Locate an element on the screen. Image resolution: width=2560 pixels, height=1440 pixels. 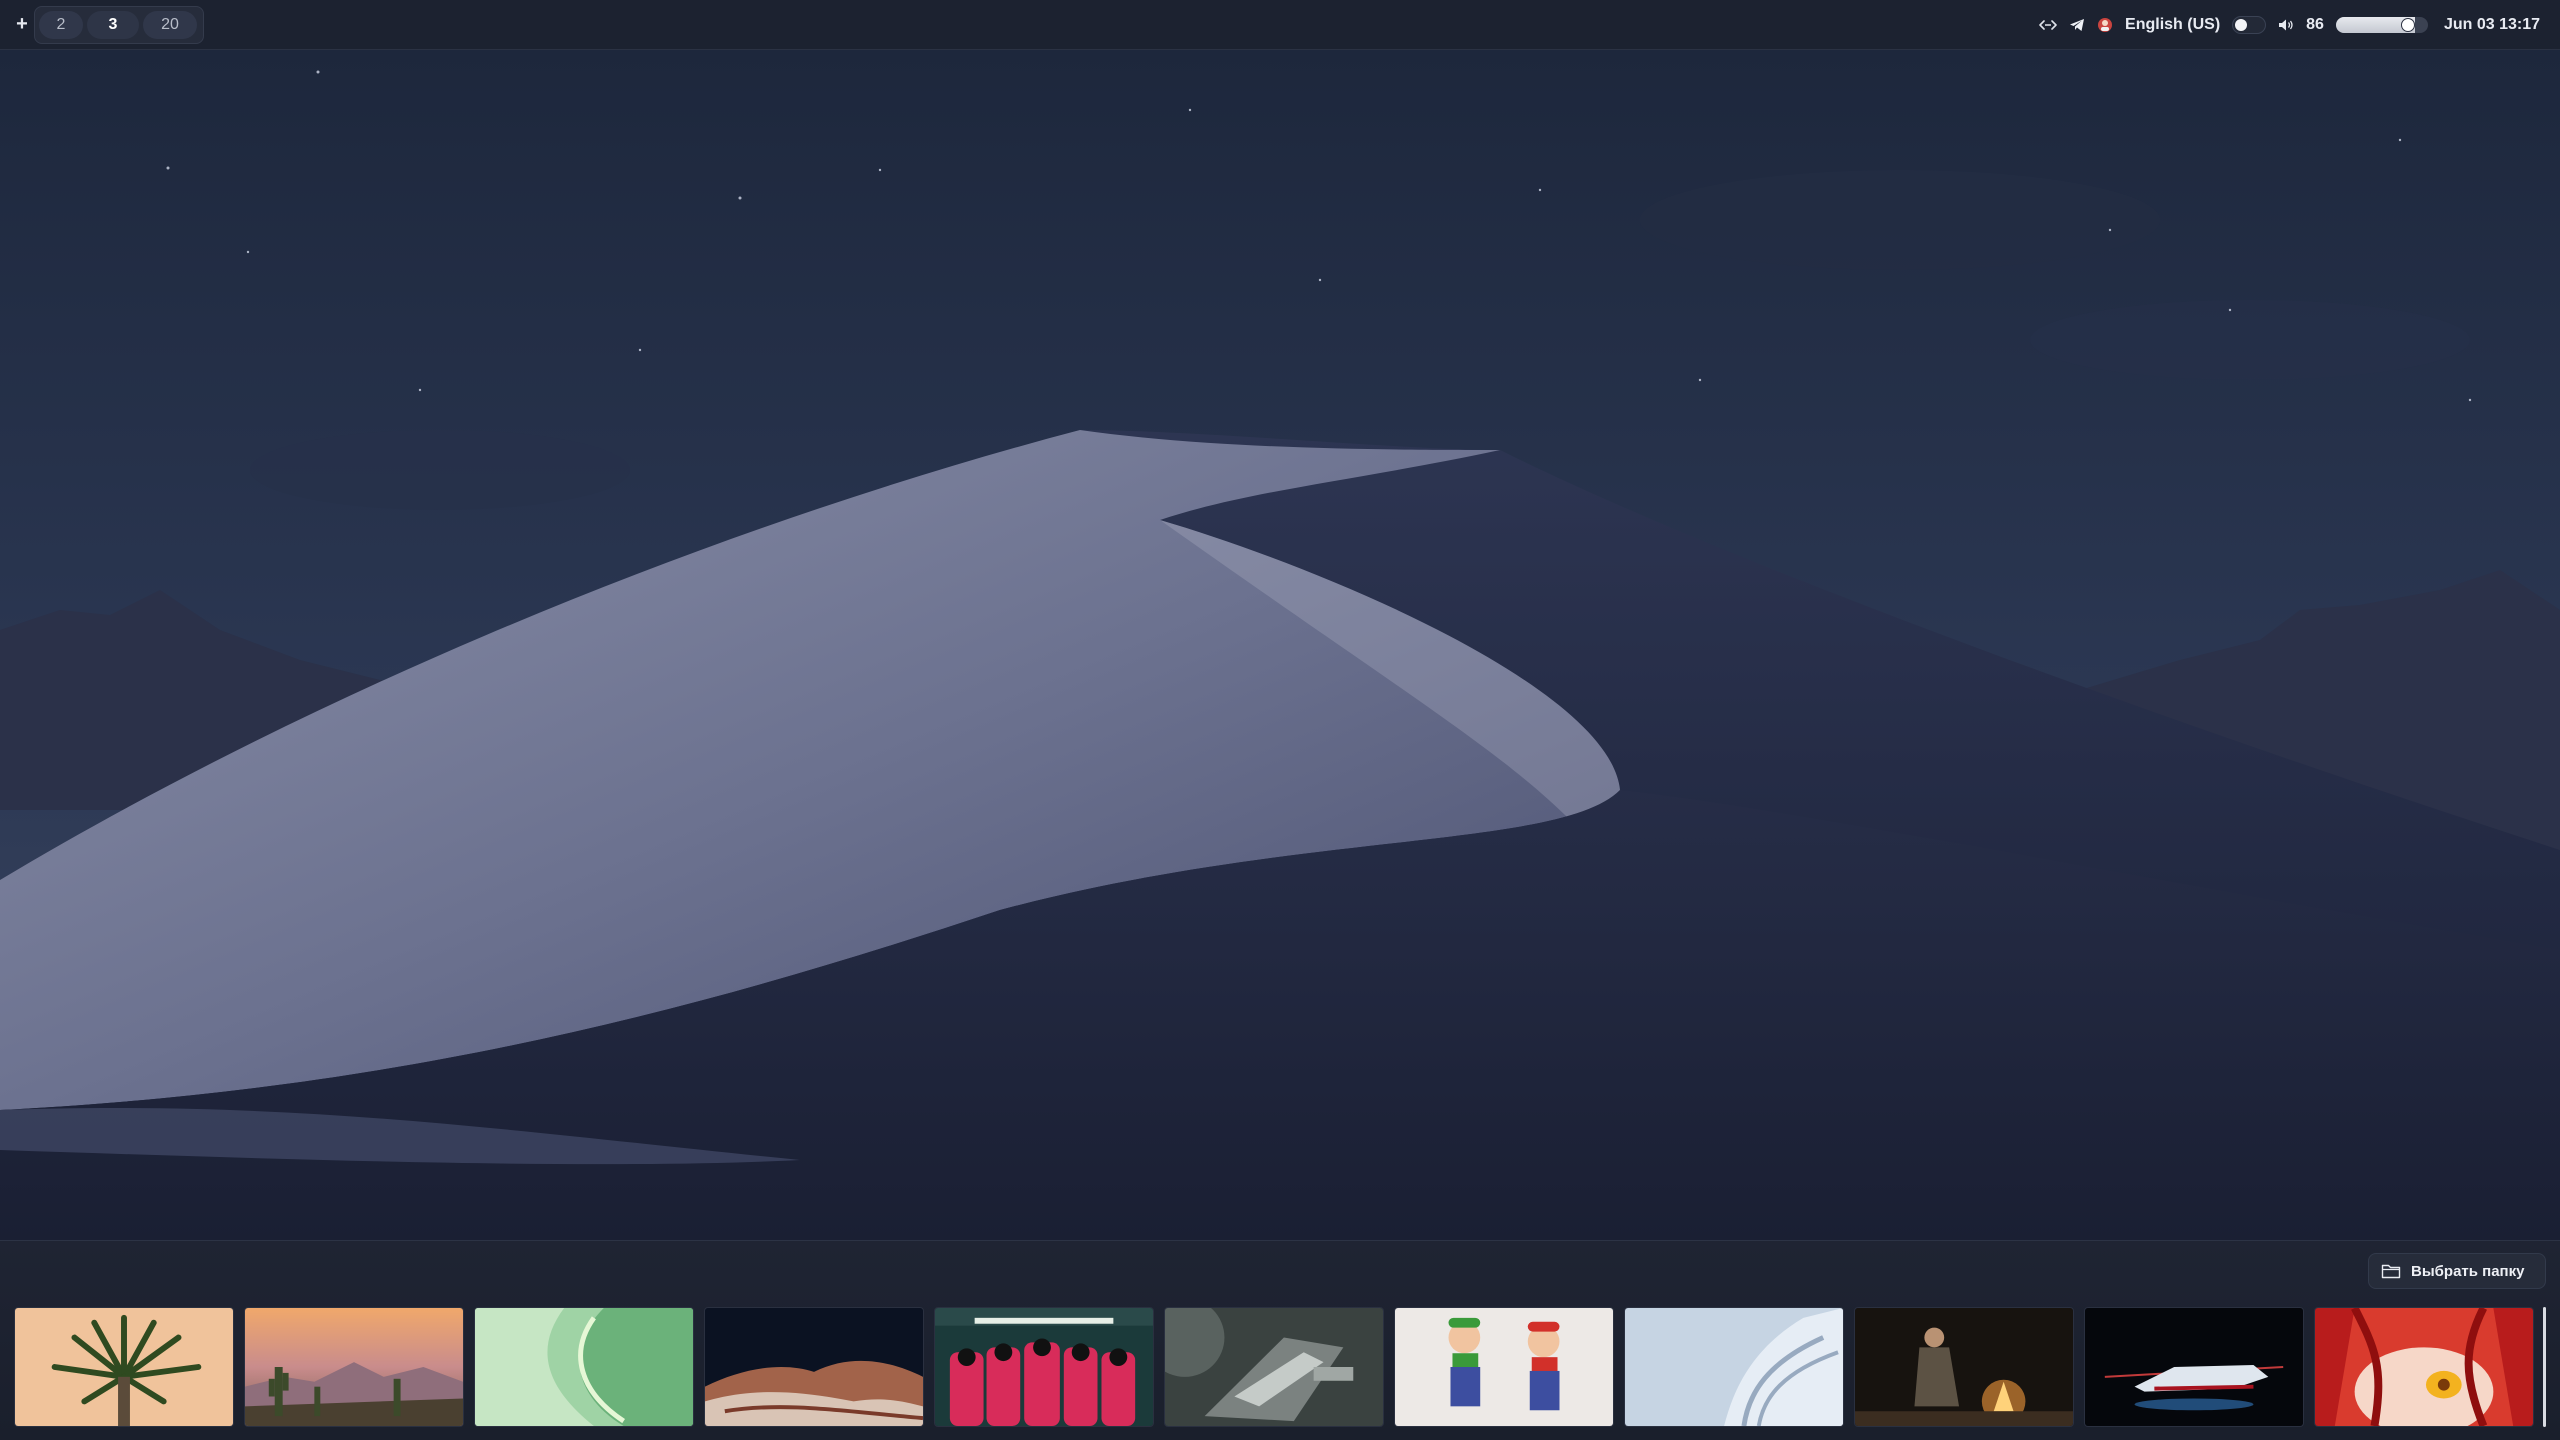
choose-folder-button: Выбрать папку is located at coordinates (2457, 1271).